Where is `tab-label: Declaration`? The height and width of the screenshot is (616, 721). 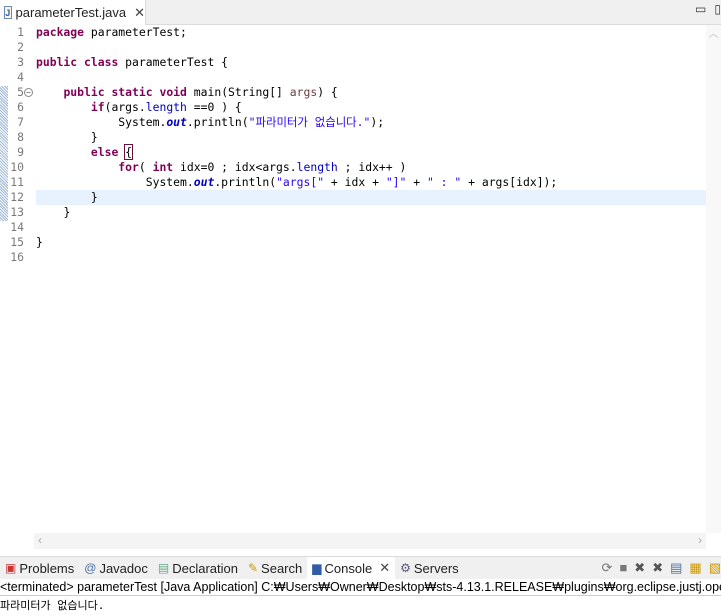 tab-label: Declaration is located at coordinates (205, 568).